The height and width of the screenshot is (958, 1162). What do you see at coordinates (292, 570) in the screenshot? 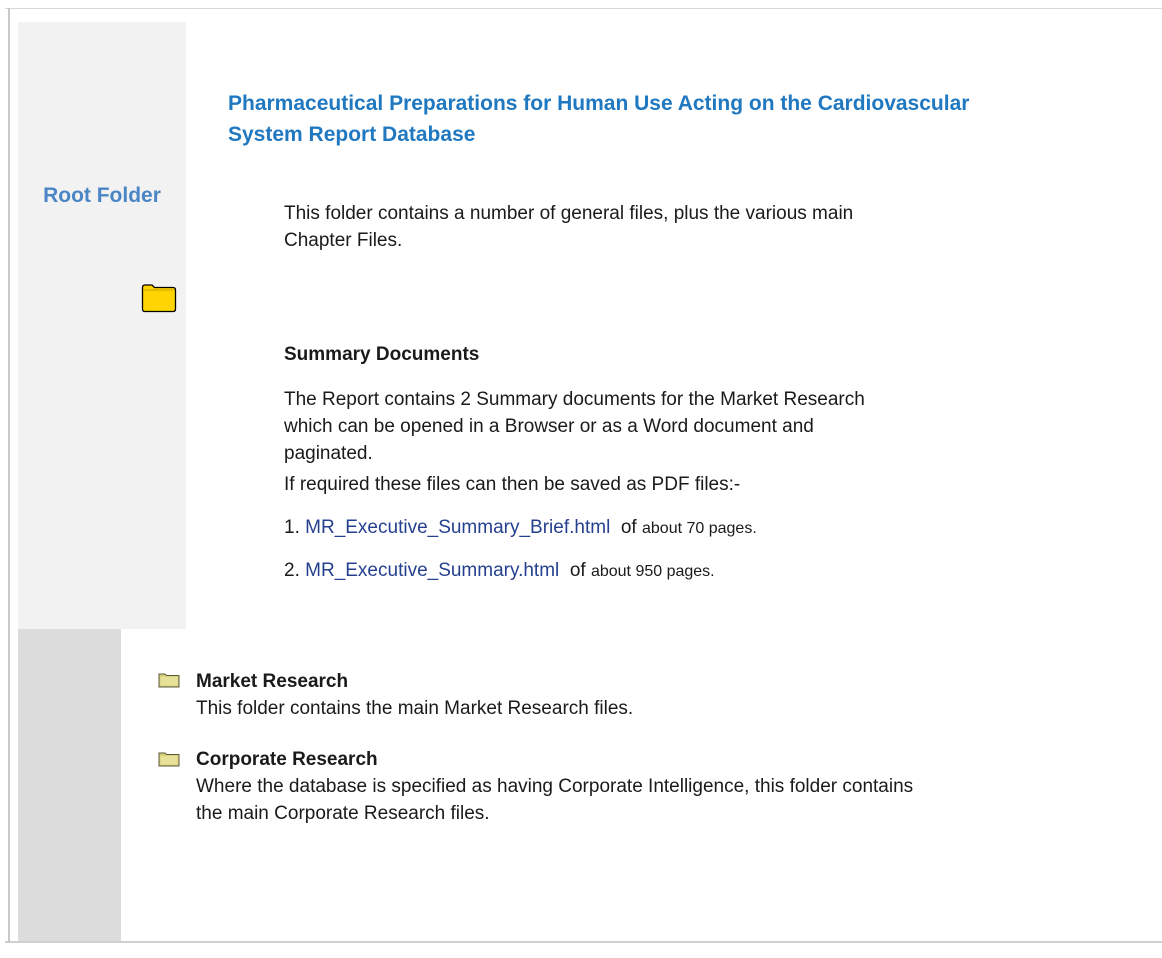
I see `file-number: 2.` at bounding box center [292, 570].